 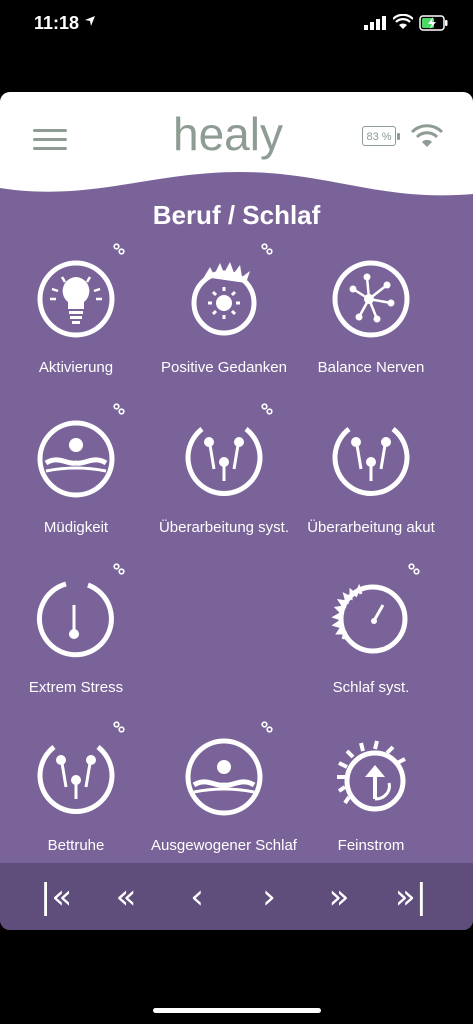 I want to click on previous-fast-button: «, so click(x=126, y=897).